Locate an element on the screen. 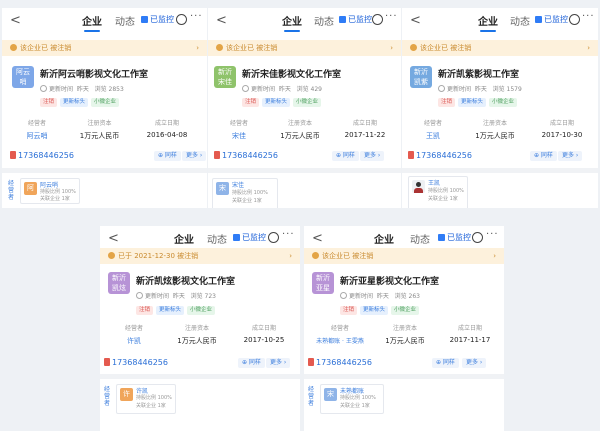 Image resolution: width=600 pixels, height=431 pixels. update-meta: 更新时间 昨天 浏览 2853 is located at coordinates (82, 88).